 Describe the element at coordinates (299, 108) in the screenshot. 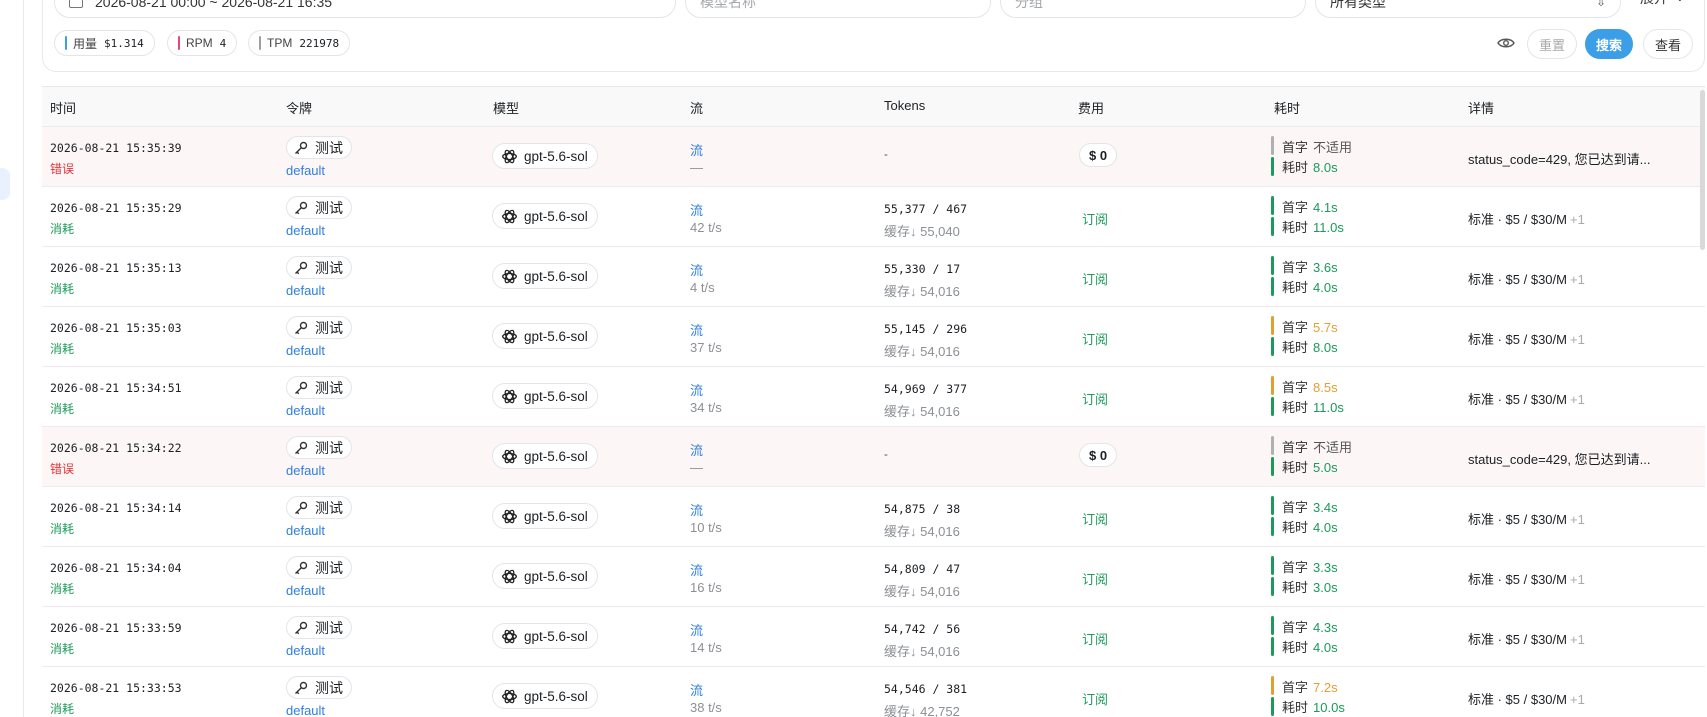

I see `column-header-token: 令牌` at that location.